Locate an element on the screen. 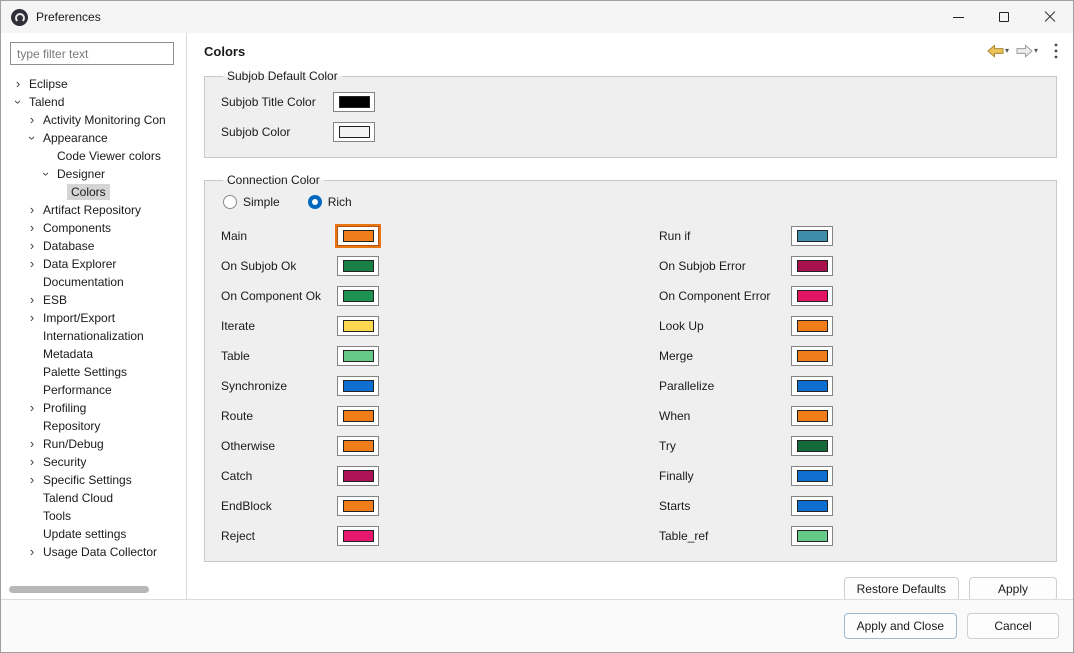  close-button is located at coordinates (1050, 17).